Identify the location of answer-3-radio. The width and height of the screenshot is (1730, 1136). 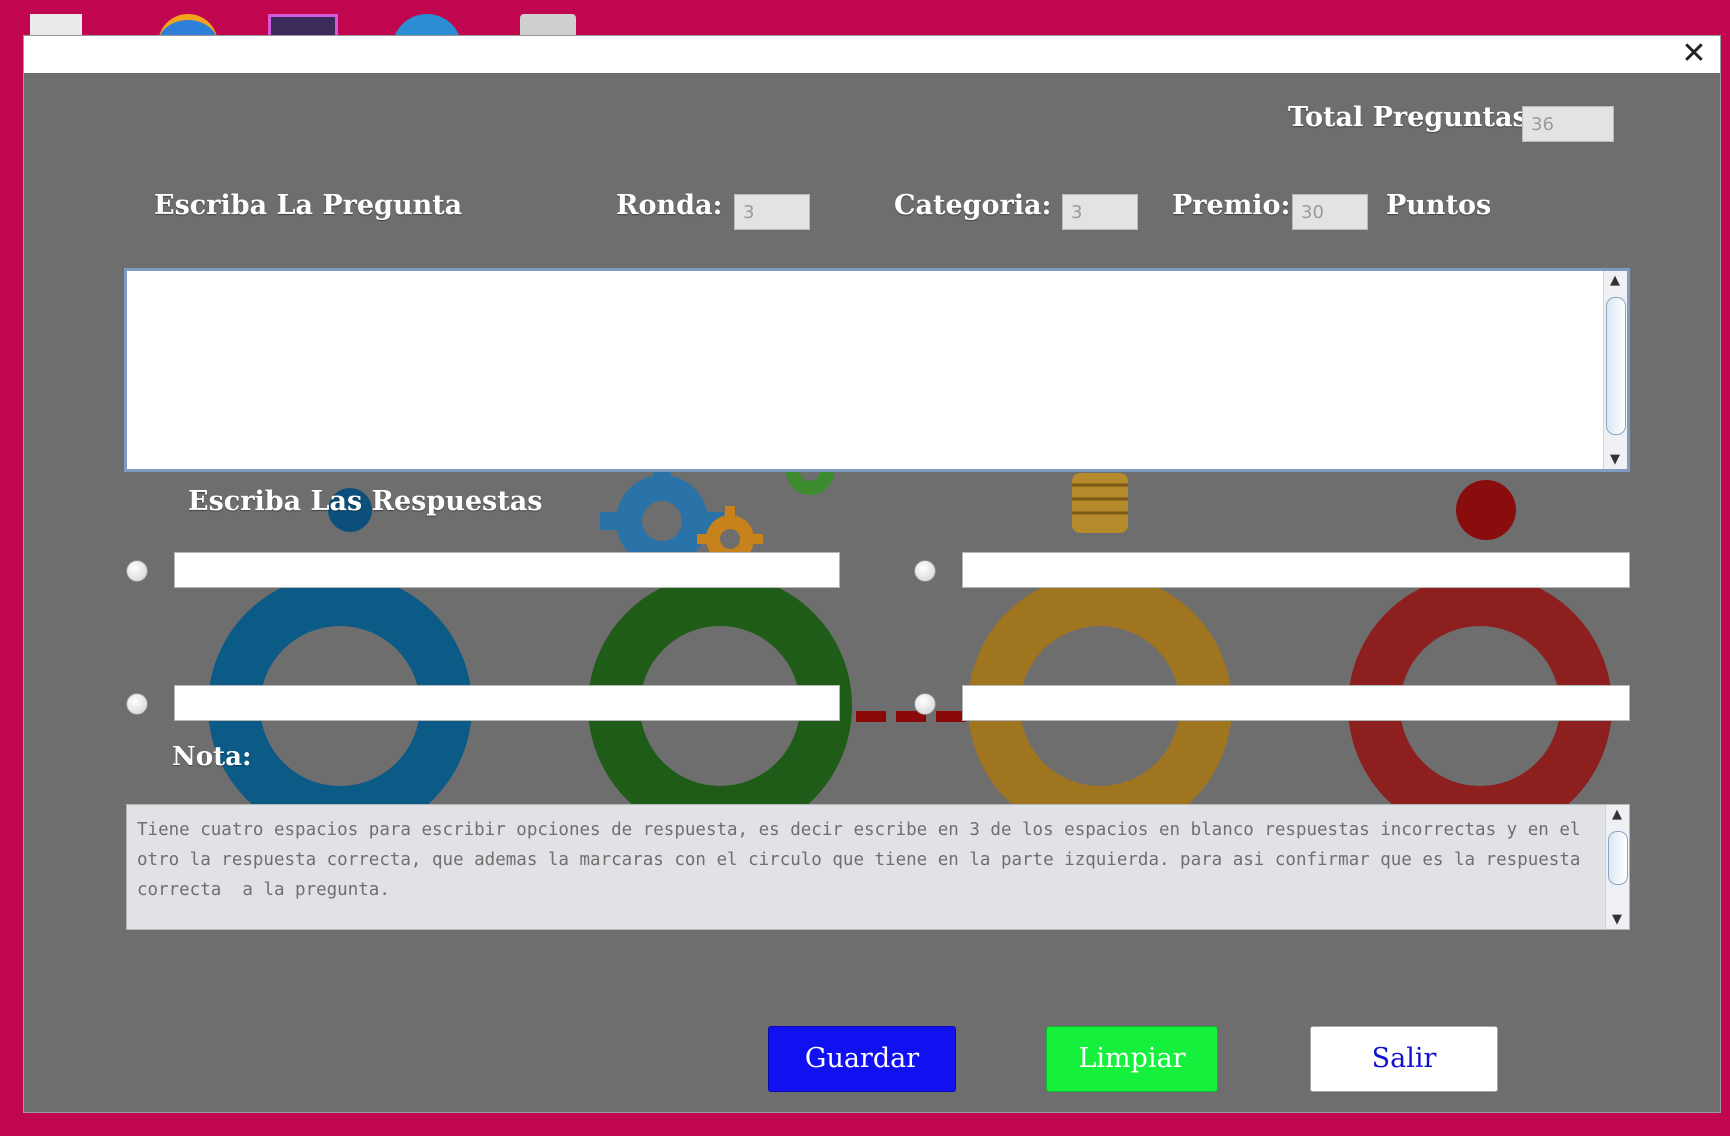
(137, 704).